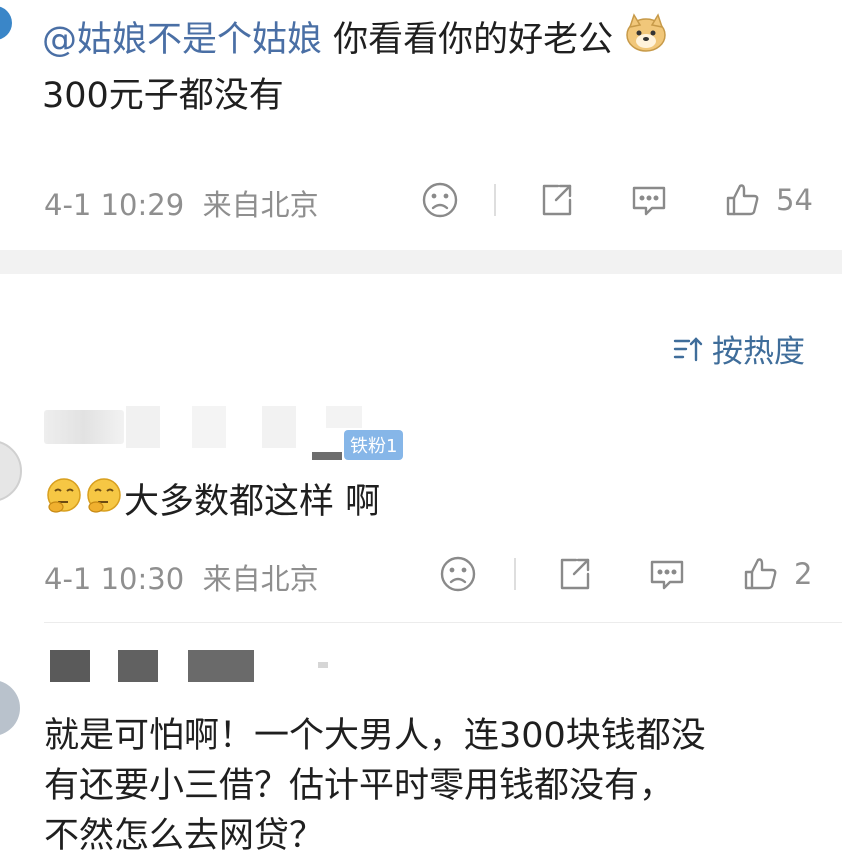 This screenshot has width=842, height=864. Describe the element at coordinates (163, 96) in the screenshot. I see `comment-line-2: 300元子都没有` at that location.